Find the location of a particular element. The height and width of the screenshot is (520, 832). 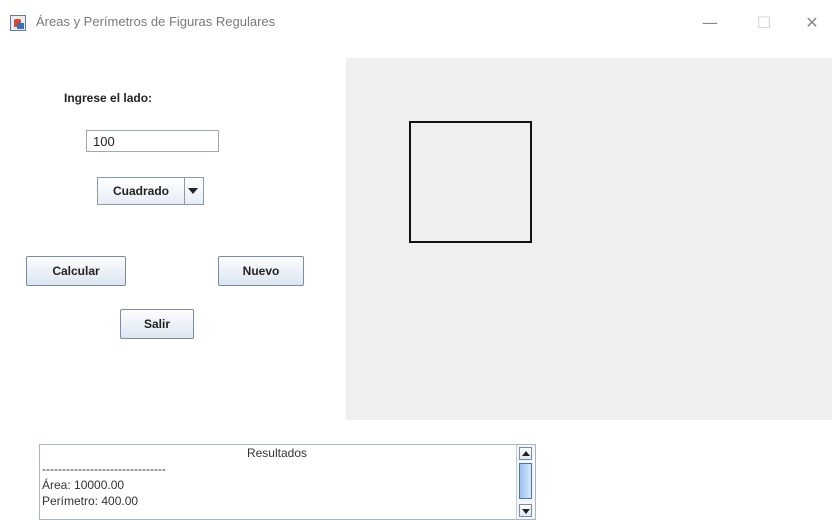

arrow-up-icon is located at coordinates (525, 453).